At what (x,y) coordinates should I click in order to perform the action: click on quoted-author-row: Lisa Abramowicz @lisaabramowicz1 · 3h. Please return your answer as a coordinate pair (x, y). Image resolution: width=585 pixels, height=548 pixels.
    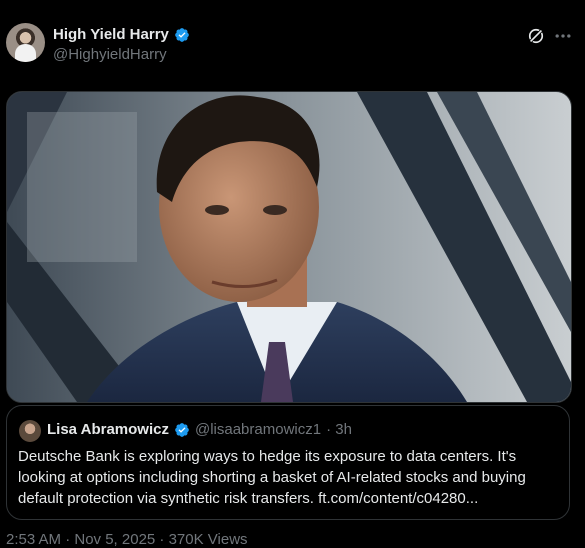
    Looking at the image, I should click on (199, 429).